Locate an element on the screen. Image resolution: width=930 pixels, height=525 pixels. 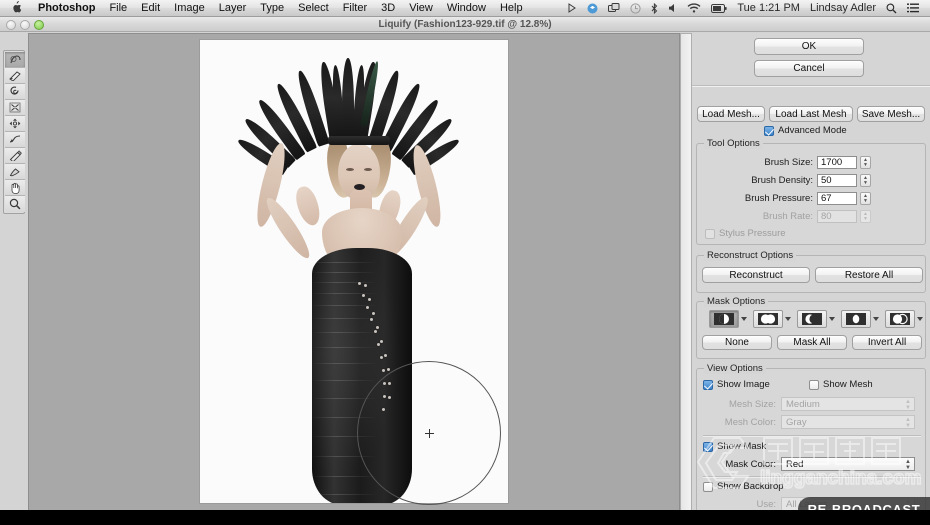
brush-size-stepper: ▲ ▼ is located at coordinates (865, 162).